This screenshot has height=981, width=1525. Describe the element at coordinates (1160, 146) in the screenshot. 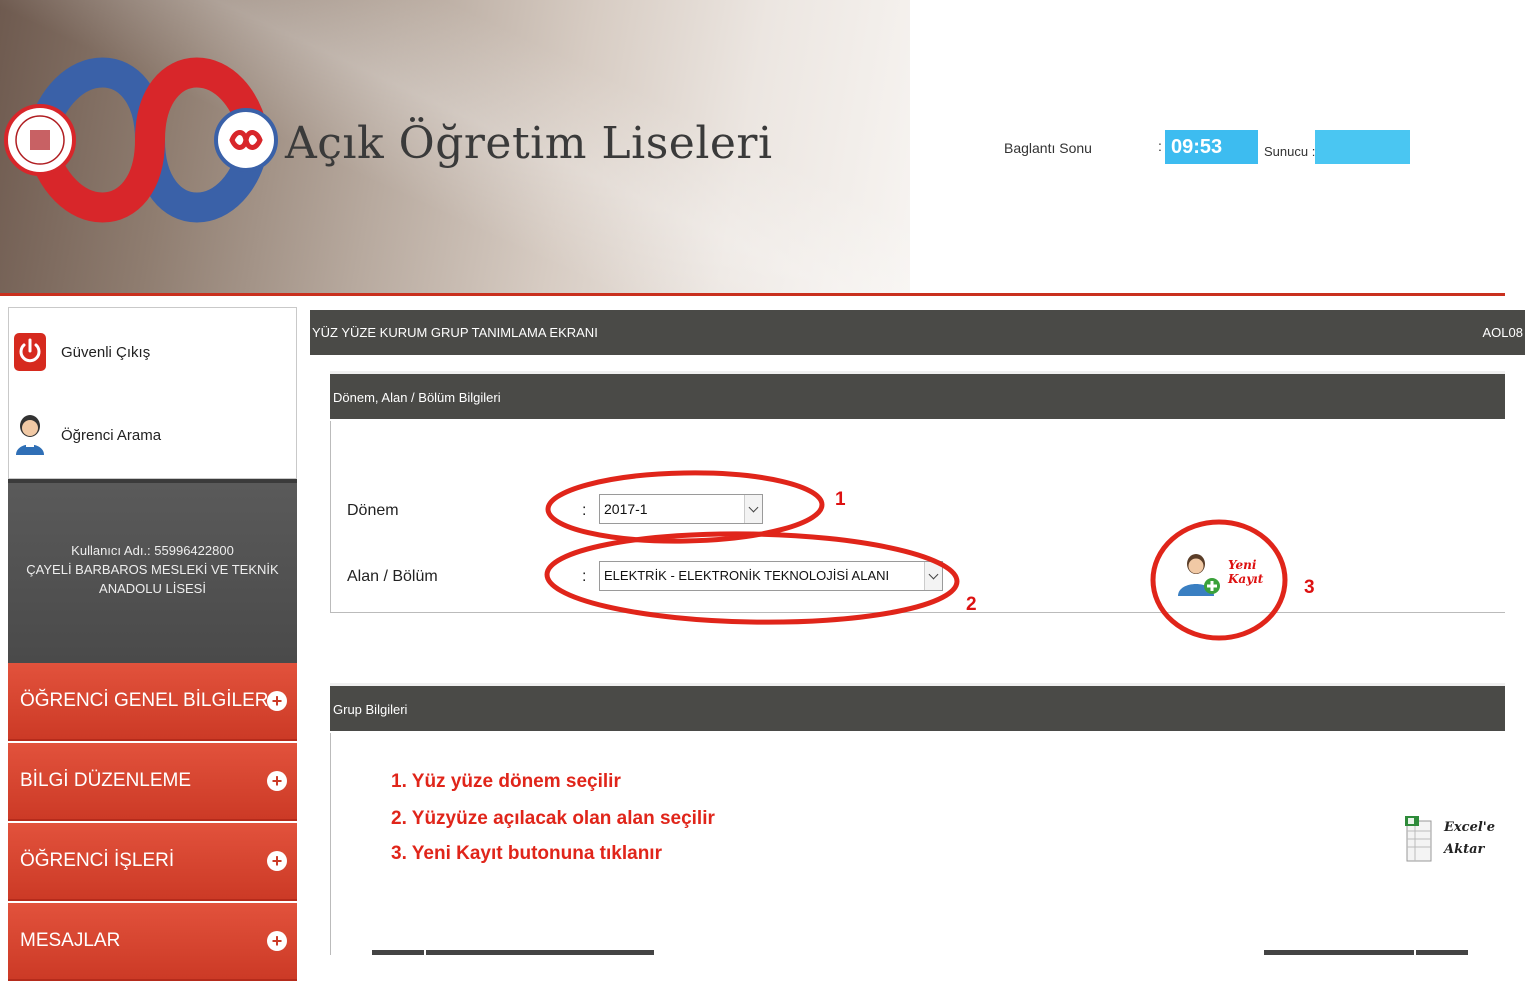

I see `connection-colon: :` at that location.